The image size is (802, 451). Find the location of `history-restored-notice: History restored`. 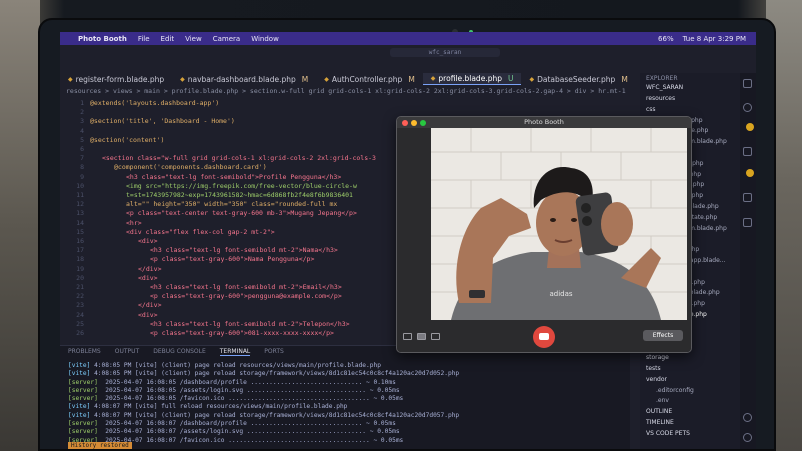

history-restored-notice: History restored is located at coordinates (100, 445).